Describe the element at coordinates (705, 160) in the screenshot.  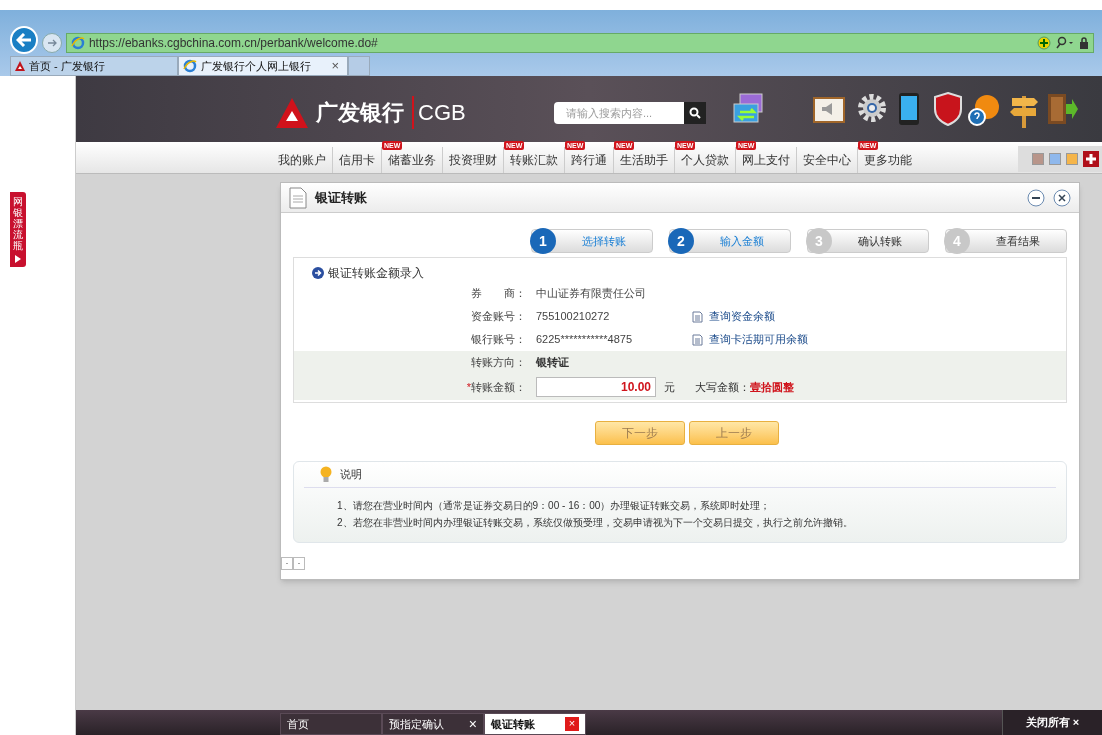
I see `nav-link: 个人贷款` at that location.